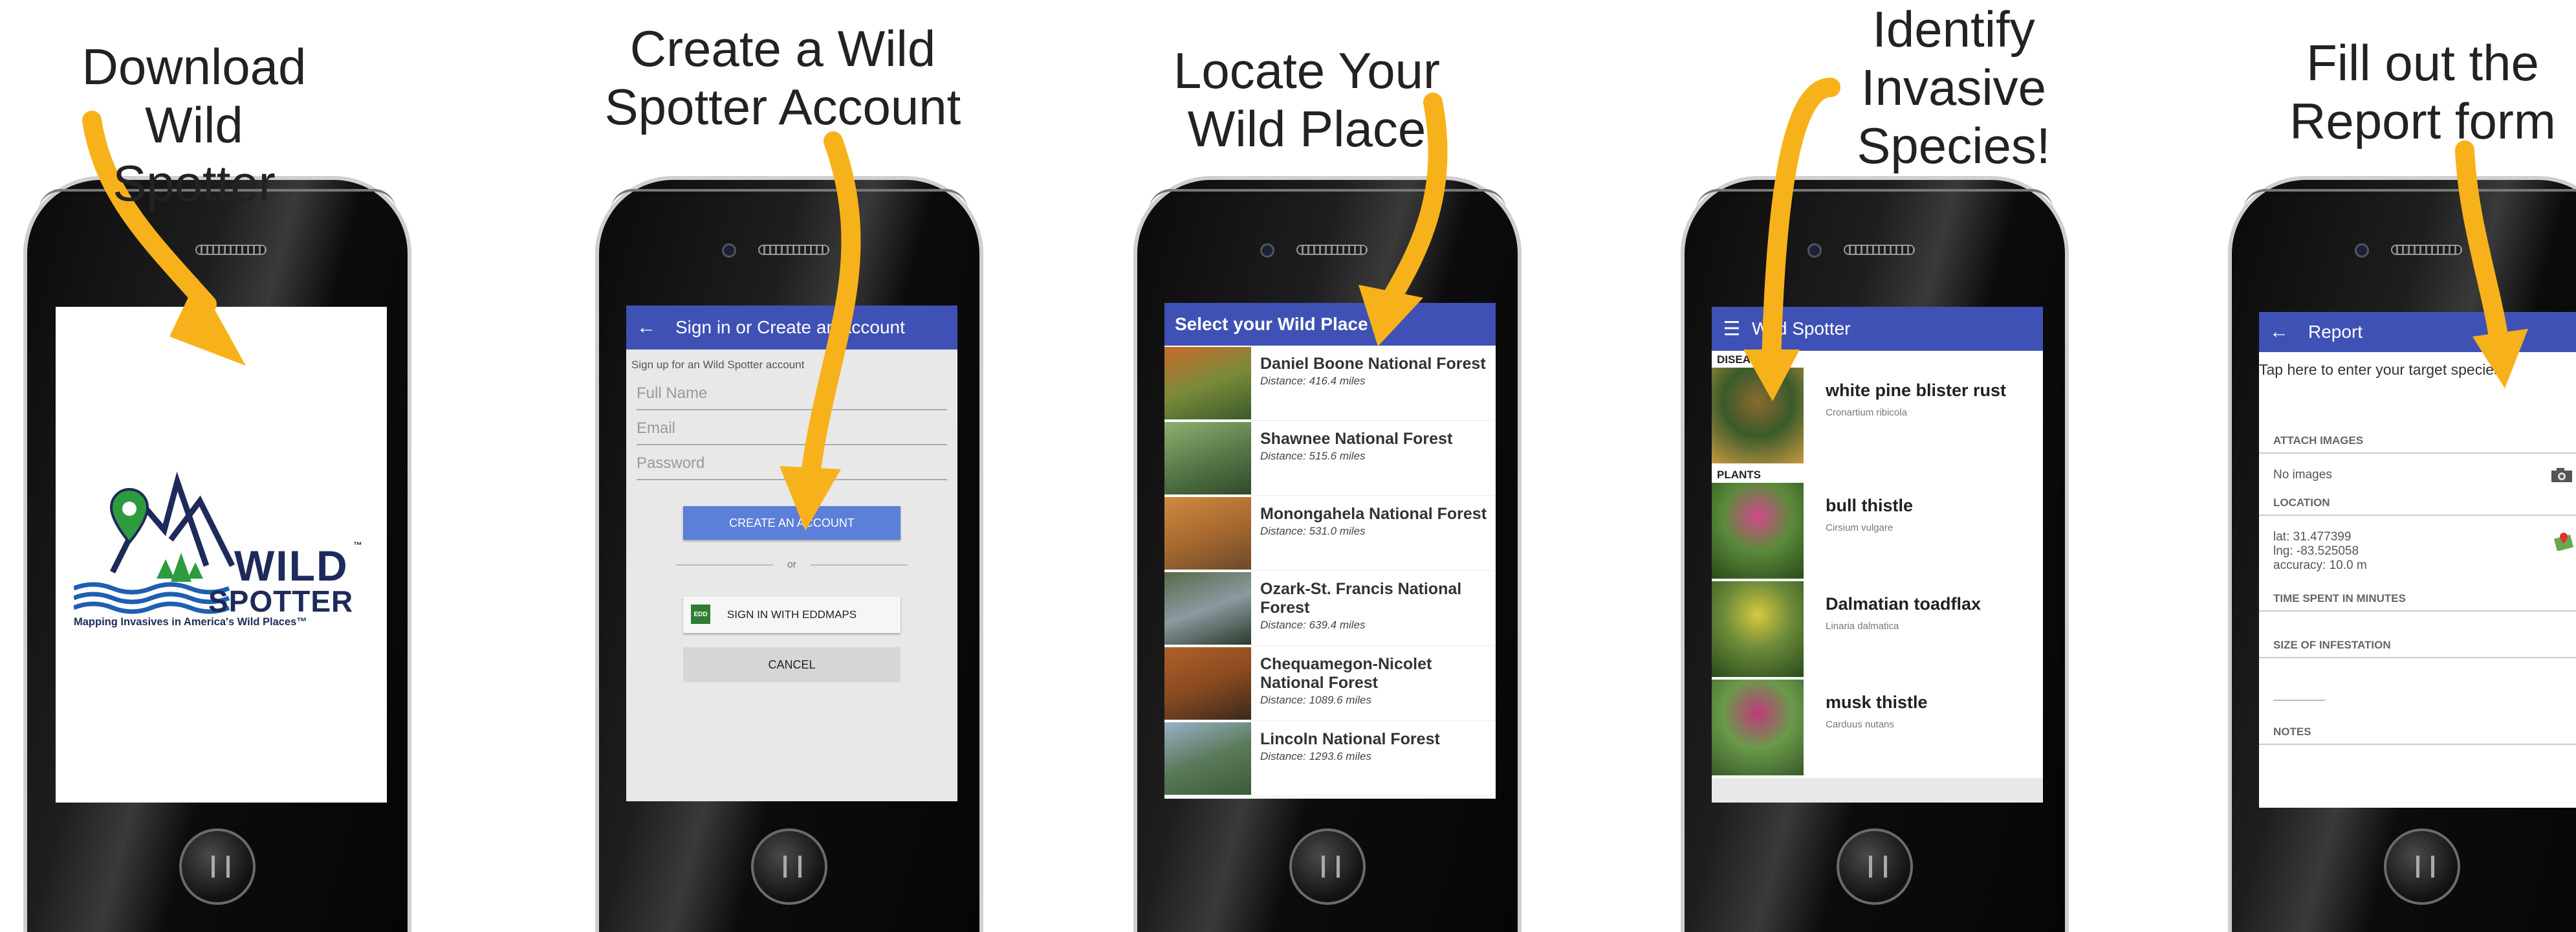  I want to click on step-caption-identify-species: Identify Invasive Species!, so click(1954, 87).